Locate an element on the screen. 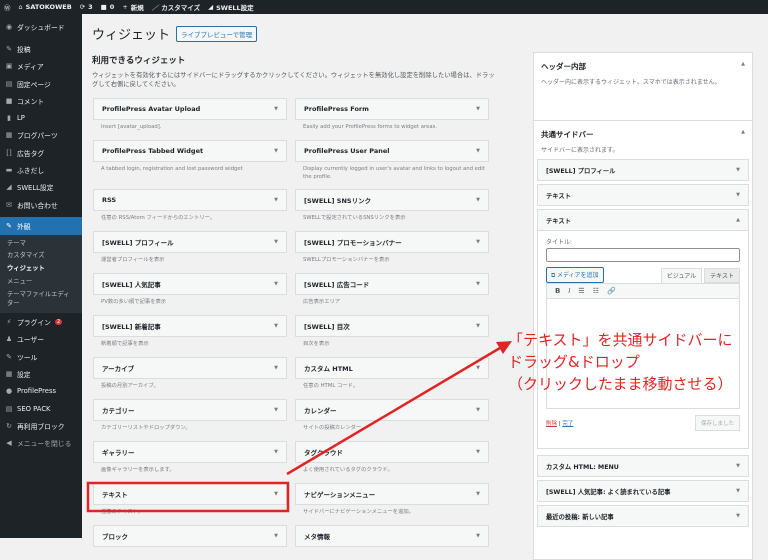 The image size is (768, 560). annotation-line-1: 「テキスト」を共通サイドバーに is located at coordinates (620, 340).